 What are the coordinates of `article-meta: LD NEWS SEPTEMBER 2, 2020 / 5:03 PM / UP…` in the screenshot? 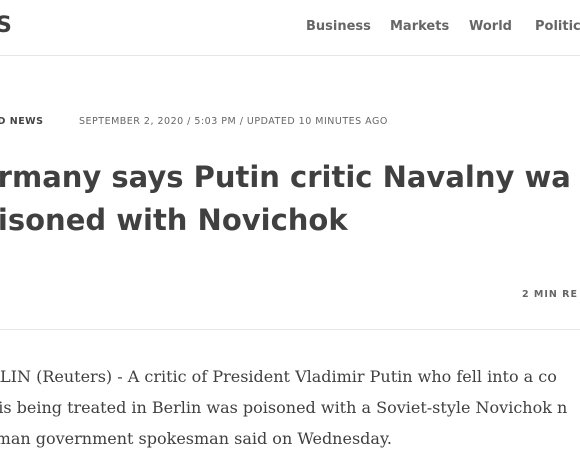 It's located at (290, 123).